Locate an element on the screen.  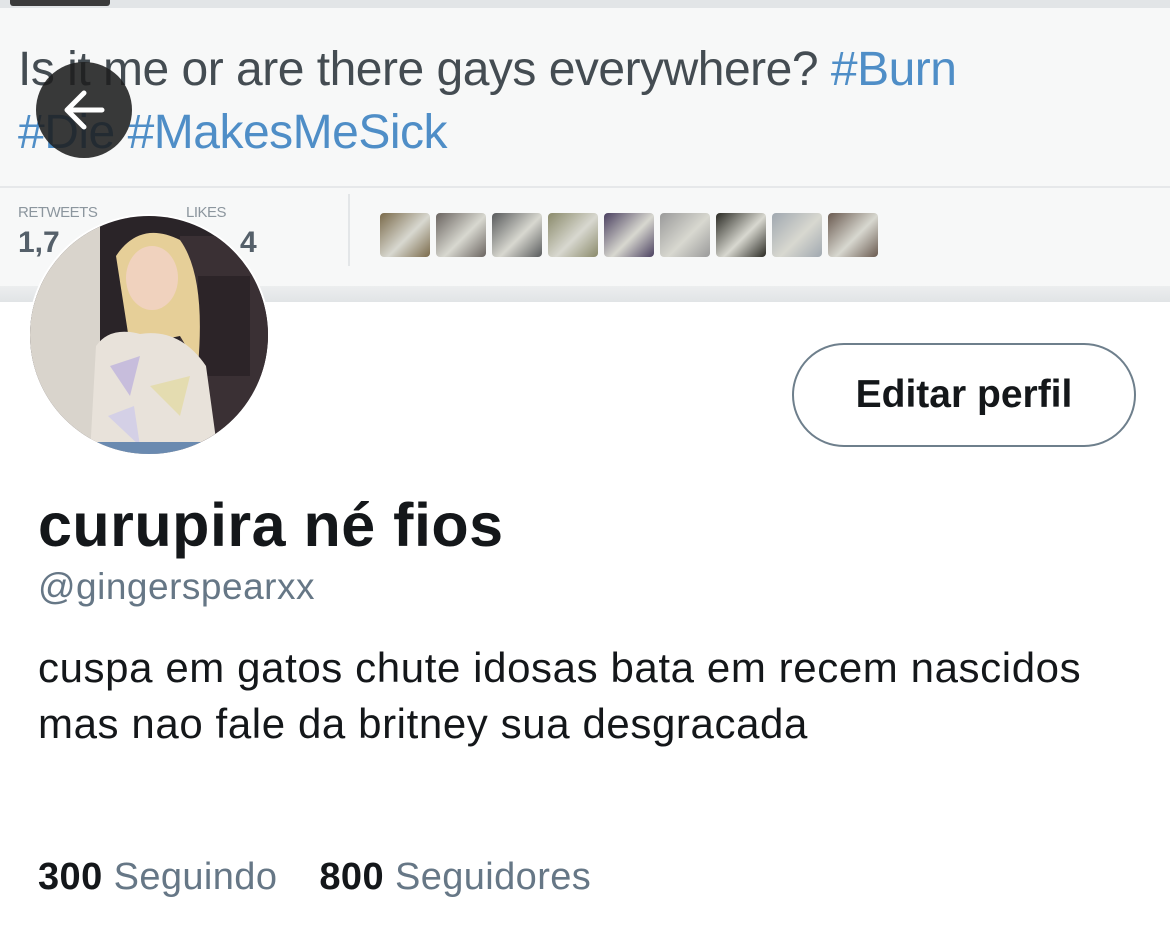
stats-divider is located at coordinates (349, 230).